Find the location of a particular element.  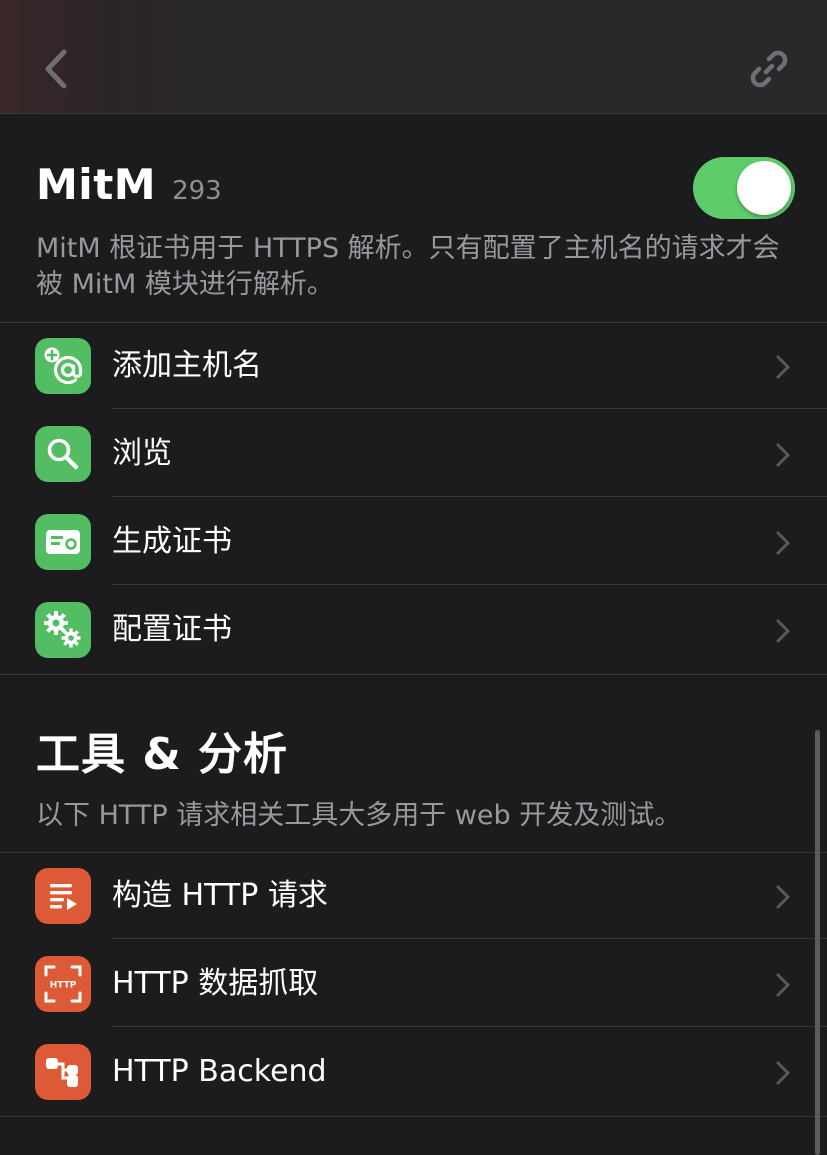

certificate-icon is located at coordinates (63, 542).